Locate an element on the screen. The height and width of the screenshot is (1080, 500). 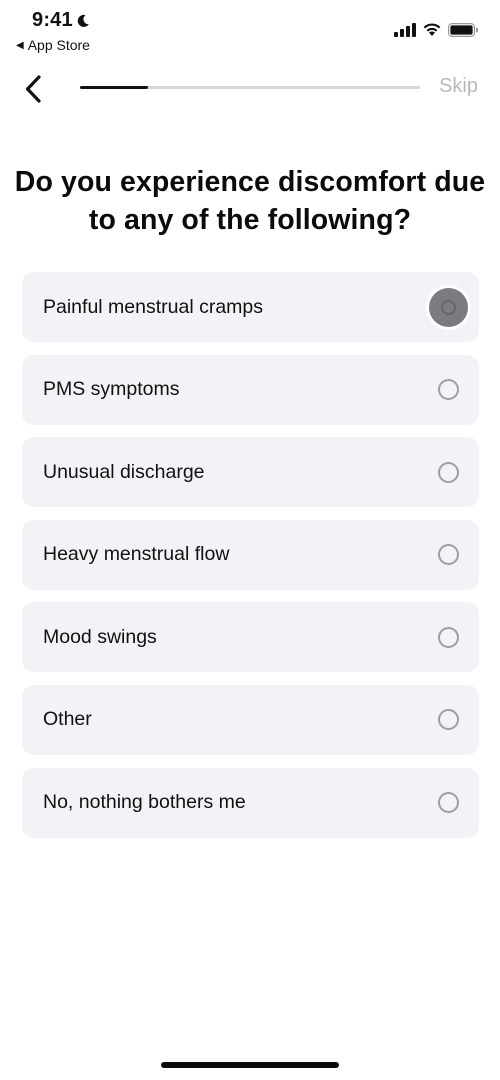
option-label: Mood swings is located at coordinates (100, 636).